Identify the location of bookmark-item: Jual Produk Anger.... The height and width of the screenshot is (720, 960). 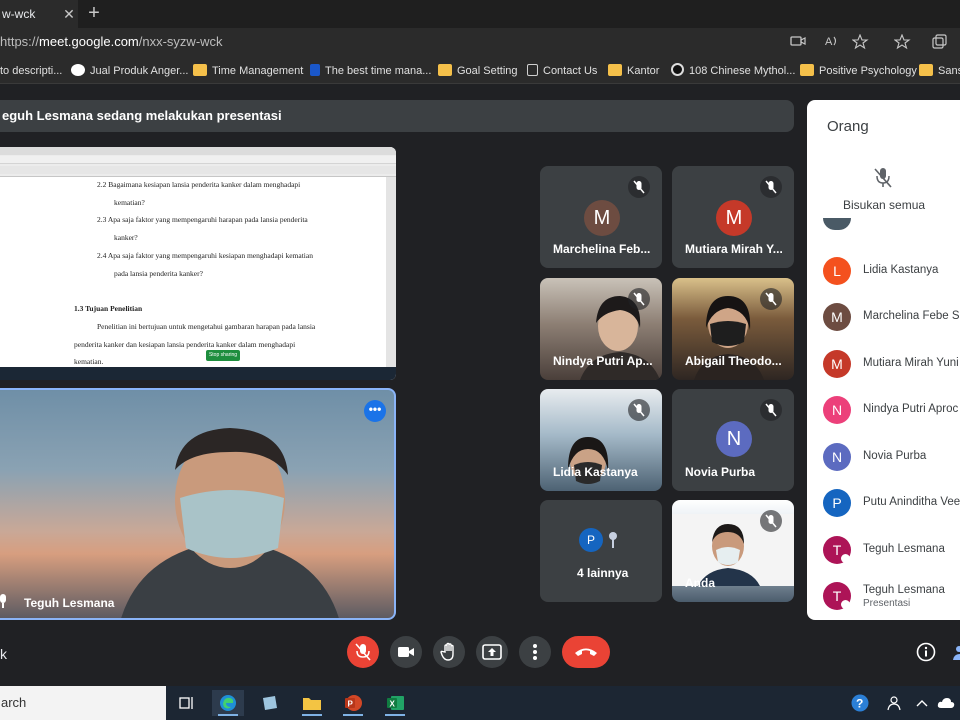
(129, 71).